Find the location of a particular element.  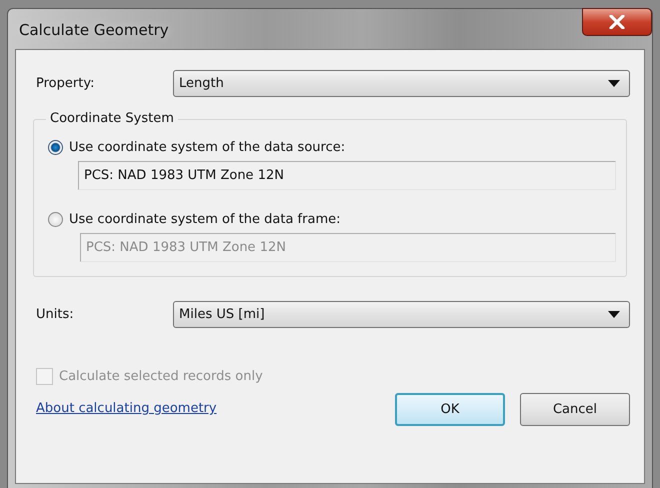

close-icon is located at coordinates (617, 22).